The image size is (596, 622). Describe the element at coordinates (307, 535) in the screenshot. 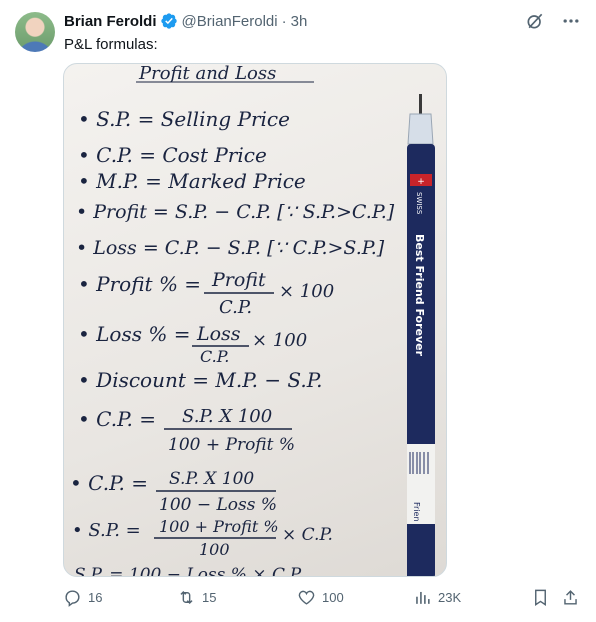

I see `note-multiplier: × C.P.` at that location.